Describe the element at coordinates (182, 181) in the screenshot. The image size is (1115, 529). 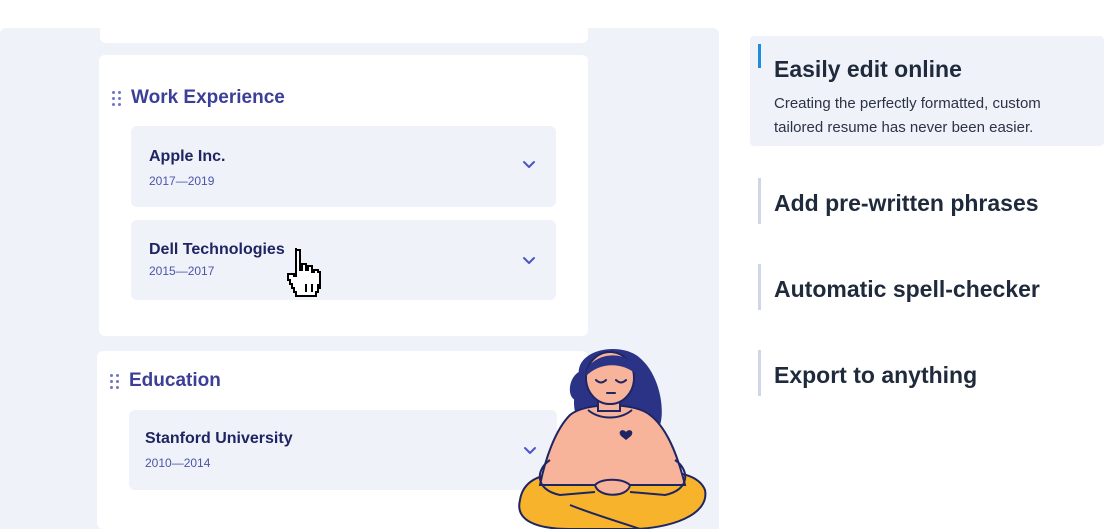
I see `entry-dates: 2017—2019` at that location.